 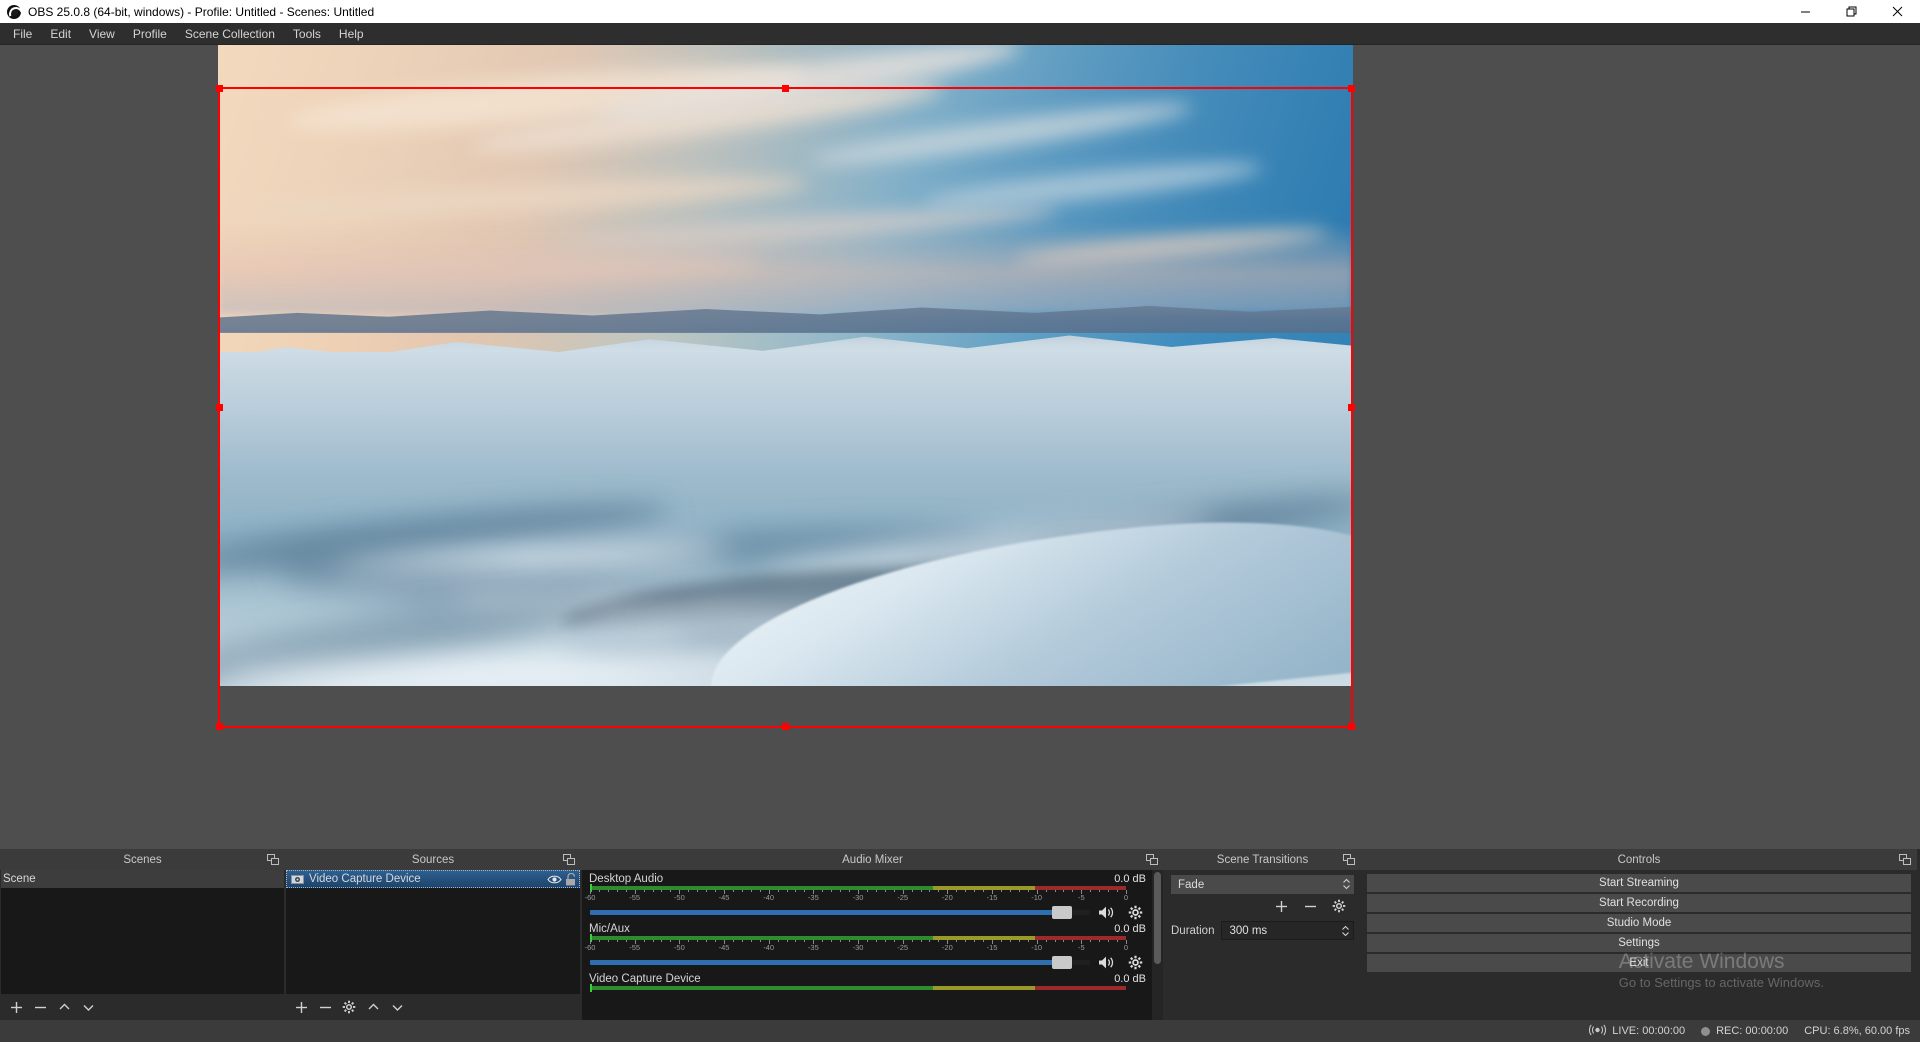 I want to click on minimize-icon, so click(x=1805, y=11).